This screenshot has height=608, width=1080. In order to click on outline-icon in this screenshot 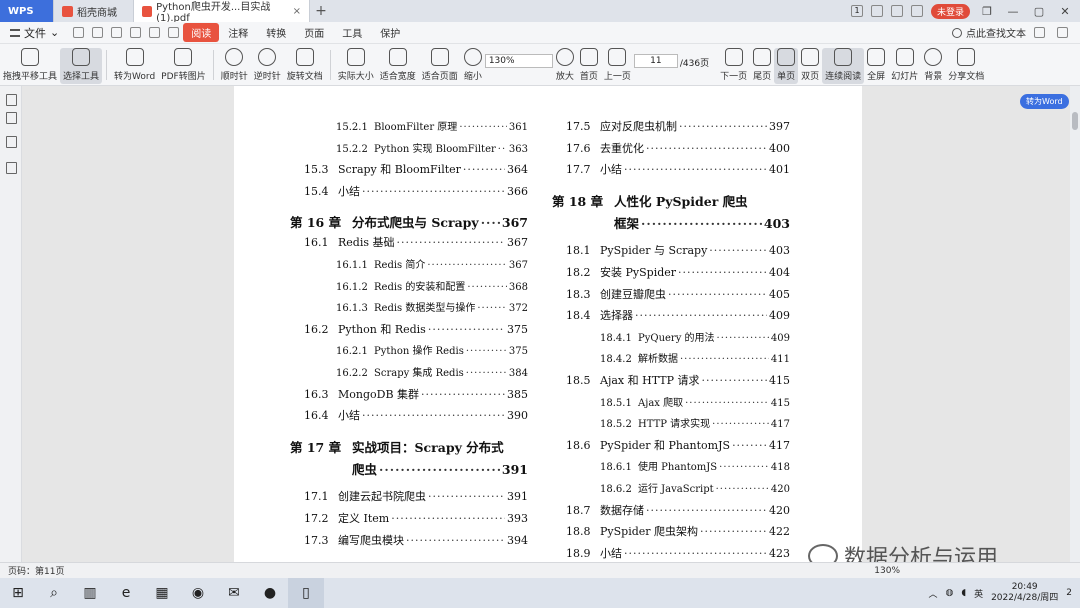, I will do `click(11, 118)`.